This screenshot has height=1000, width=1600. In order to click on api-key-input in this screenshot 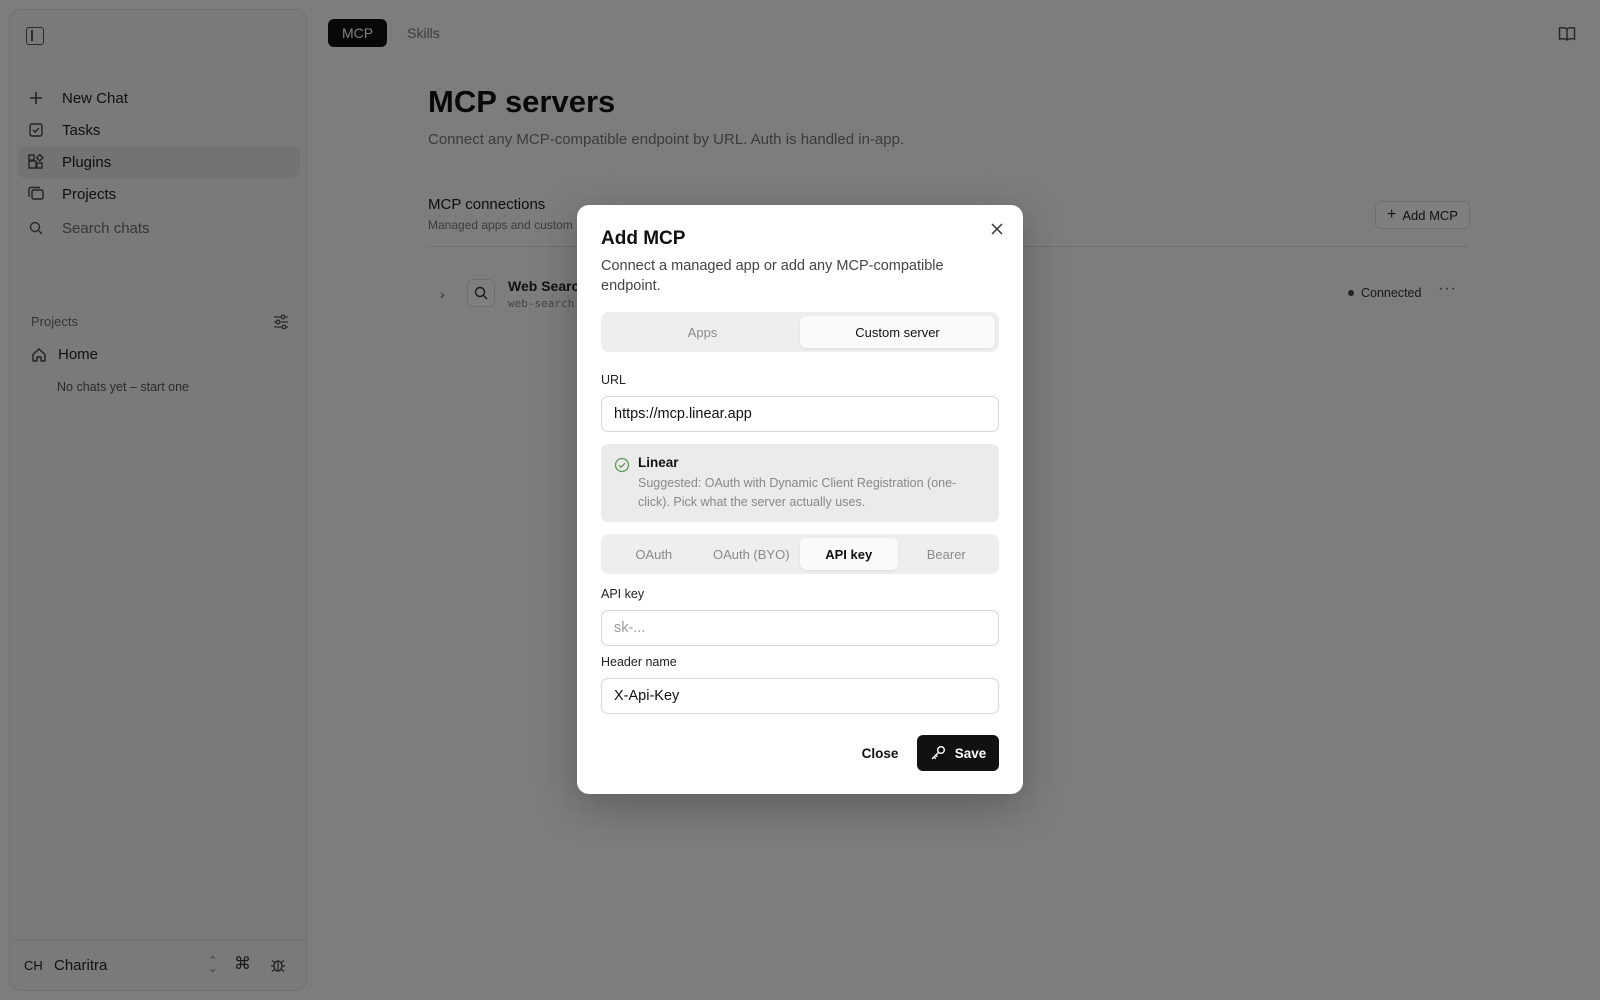, I will do `click(800, 628)`.